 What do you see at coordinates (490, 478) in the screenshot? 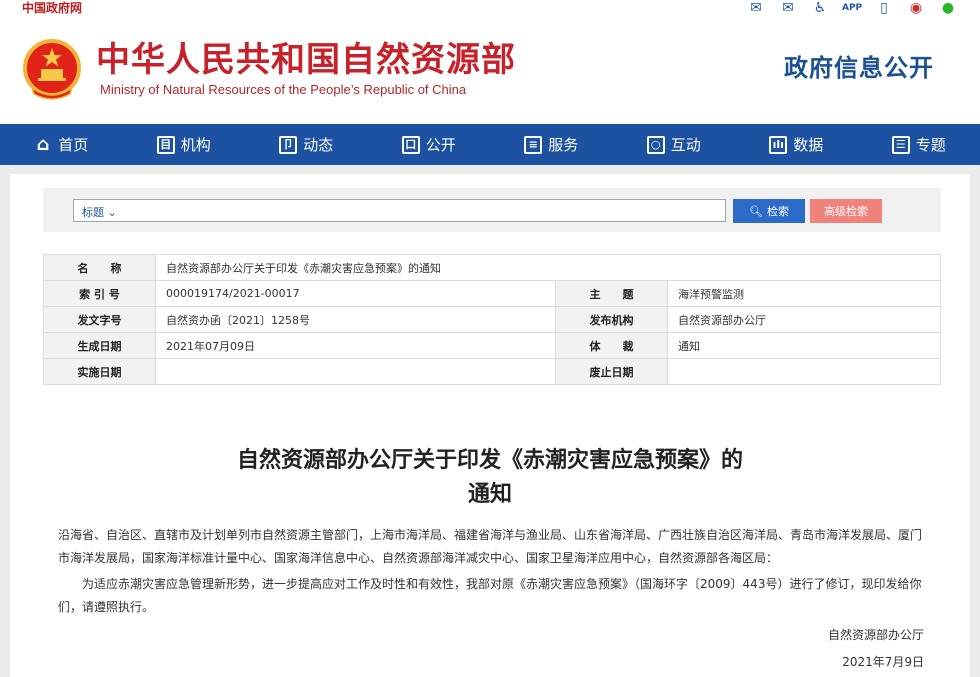
I see `document-title: 自然资源部办公厅关于印发《赤潮灾害应急预案》的 通知` at bounding box center [490, 478].